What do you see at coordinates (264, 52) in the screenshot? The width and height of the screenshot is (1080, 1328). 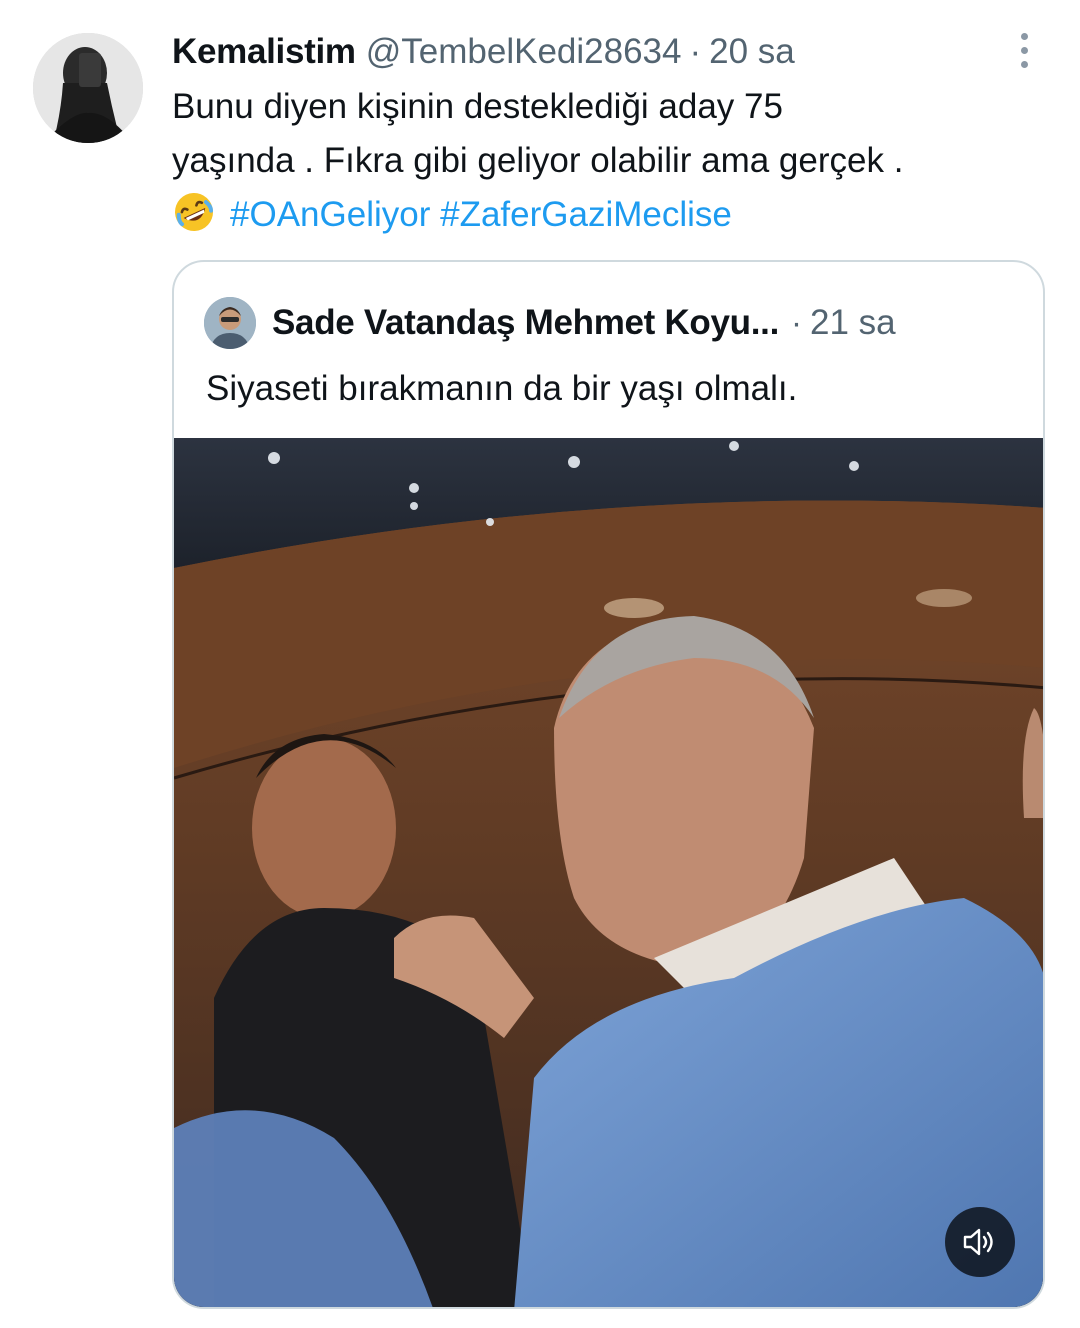 I see `author-name: Kemalistim` at bounding box center [264, 52].